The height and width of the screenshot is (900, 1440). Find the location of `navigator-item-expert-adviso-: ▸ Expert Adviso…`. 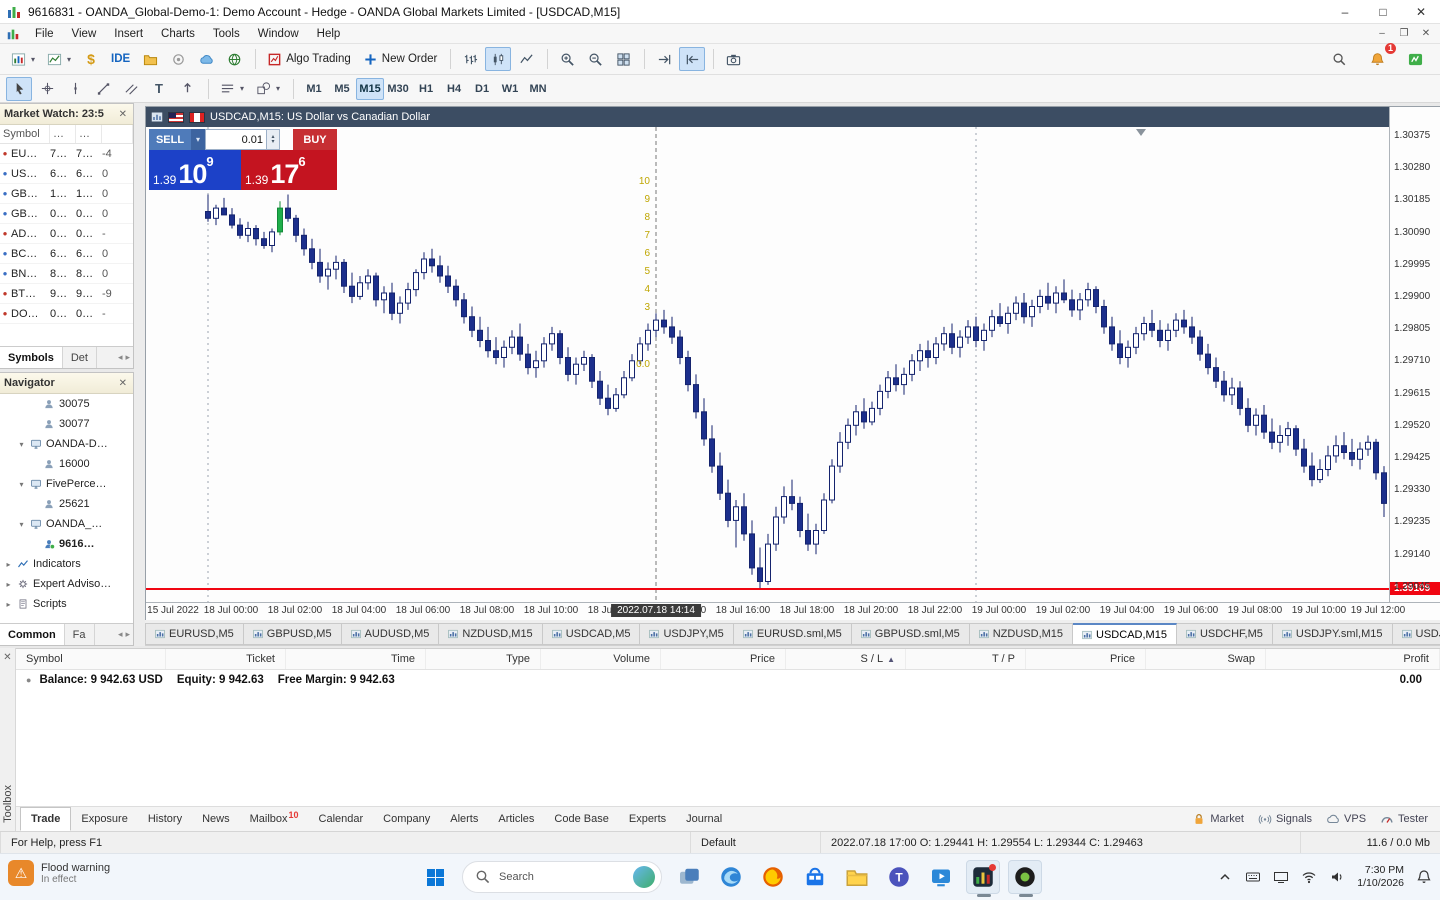

navigator-item-expert-adviso-: ▸ Expert Adviso… is located at coordinates (66, 584).